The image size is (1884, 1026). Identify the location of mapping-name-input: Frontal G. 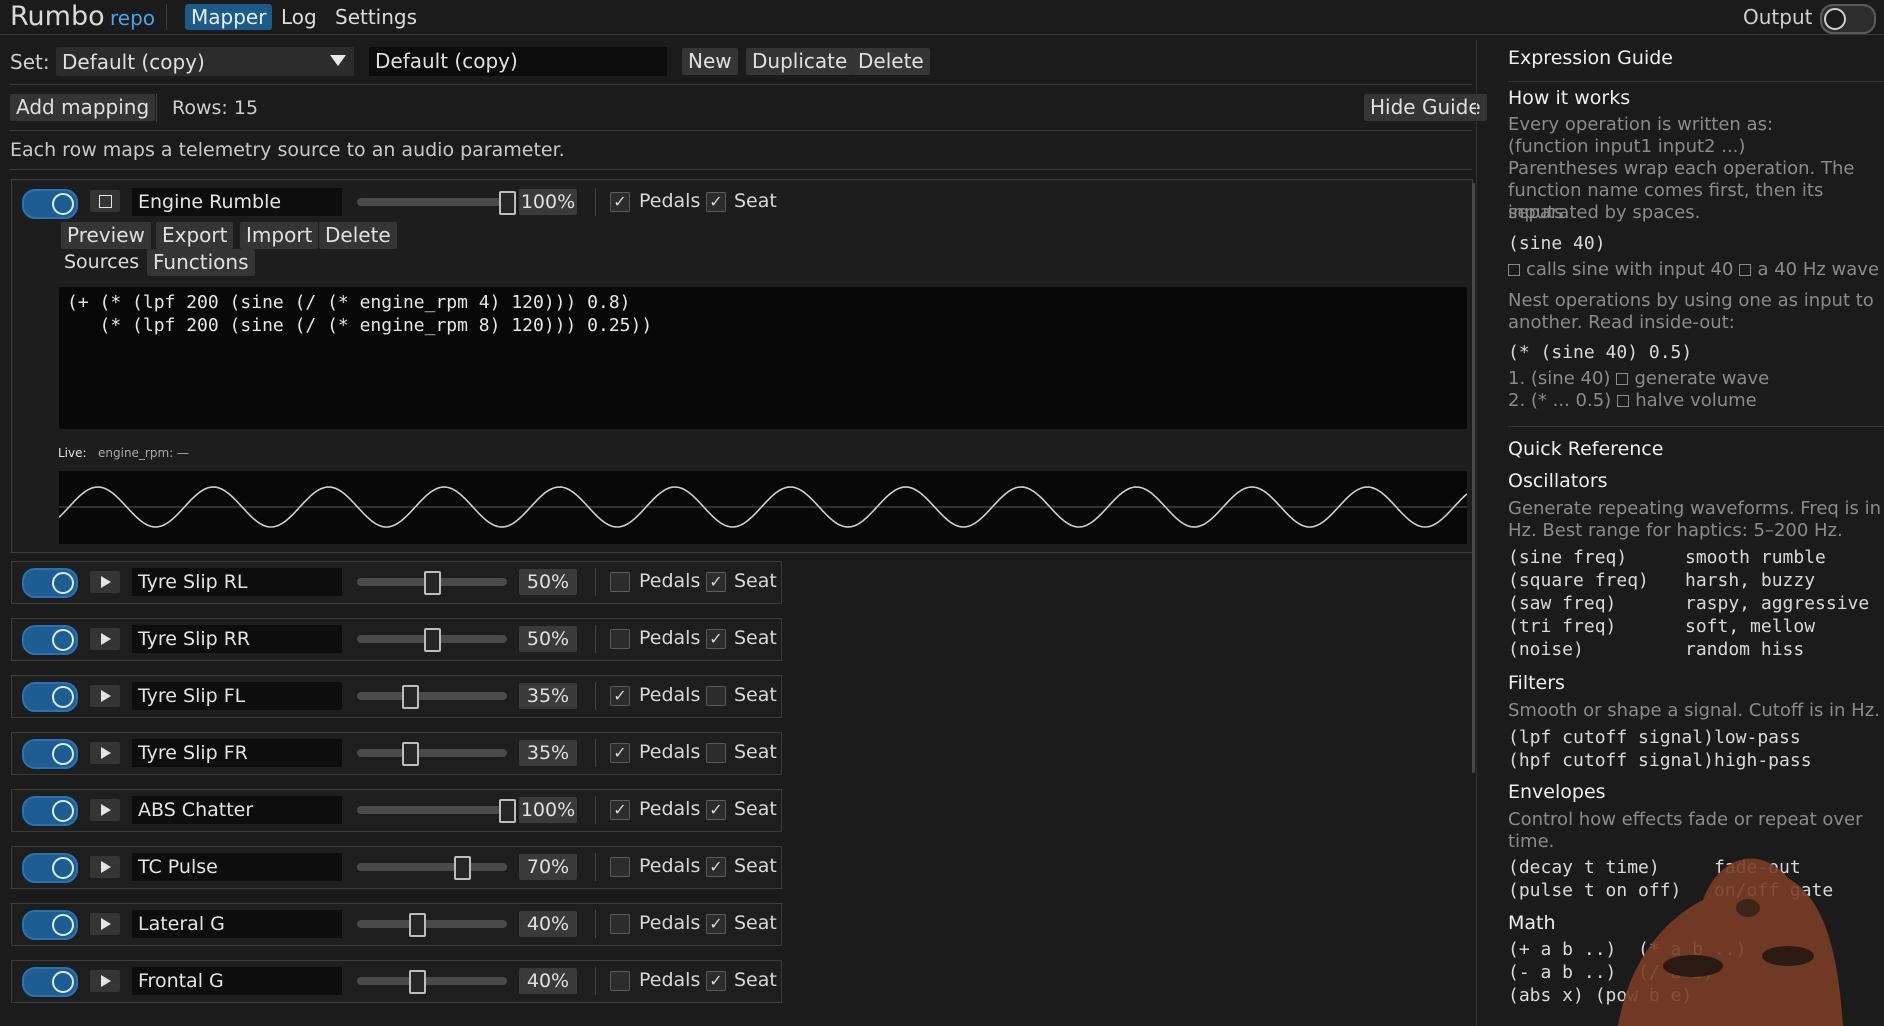
(237, 981).